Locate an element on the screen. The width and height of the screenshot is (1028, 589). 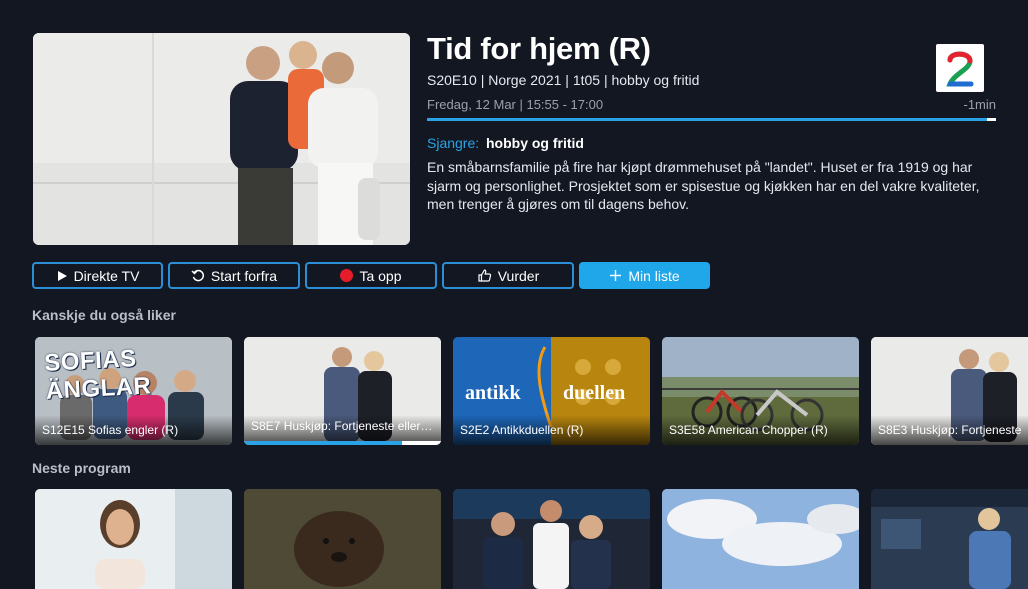
record-button: Ta opp is located at coordinates (371, 275).